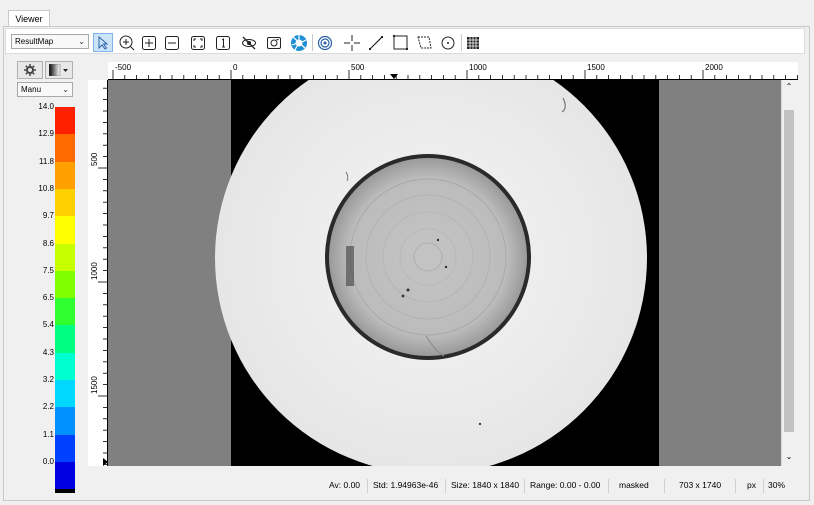  What do you see at coordinates (46, 188) in the screenshot?
I see `colorbar-tick-label: 10.8` at bounding box center [46, 188].